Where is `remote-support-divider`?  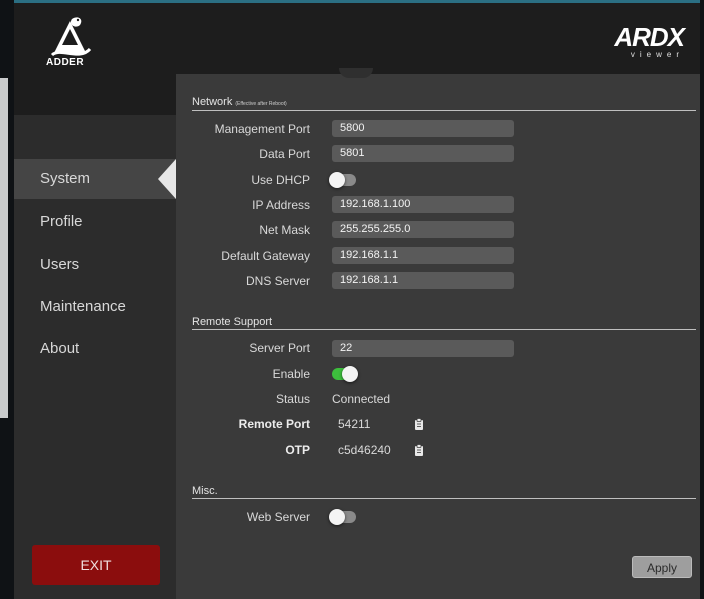
remote-support-divider is located at coordinates (444, 329).